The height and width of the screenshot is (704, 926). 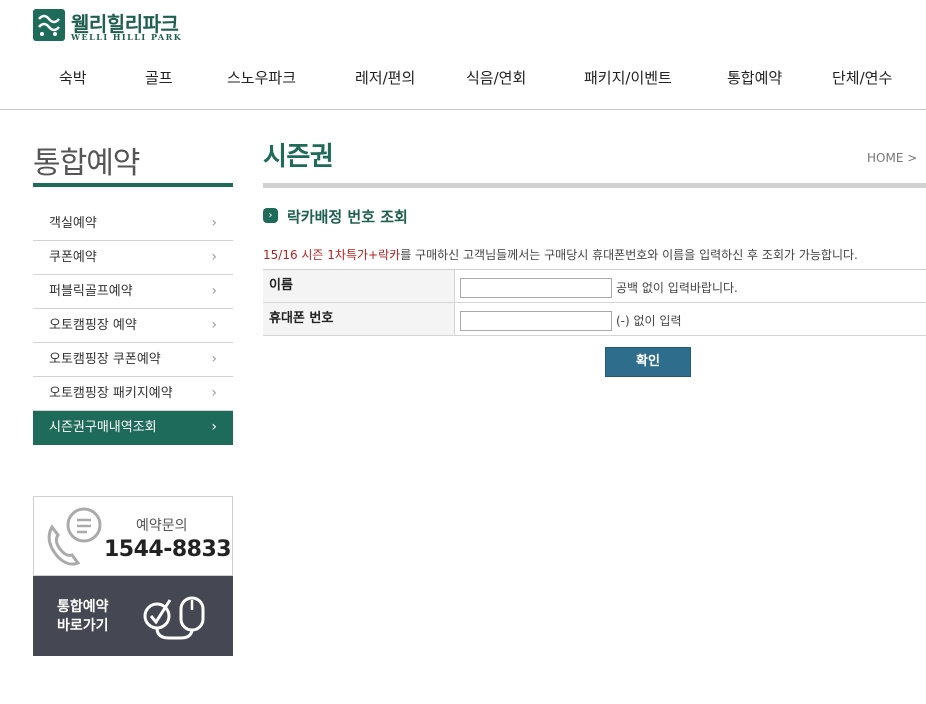 I want to click on chevron-circle-icon: ›, so click(x=270, y=215).